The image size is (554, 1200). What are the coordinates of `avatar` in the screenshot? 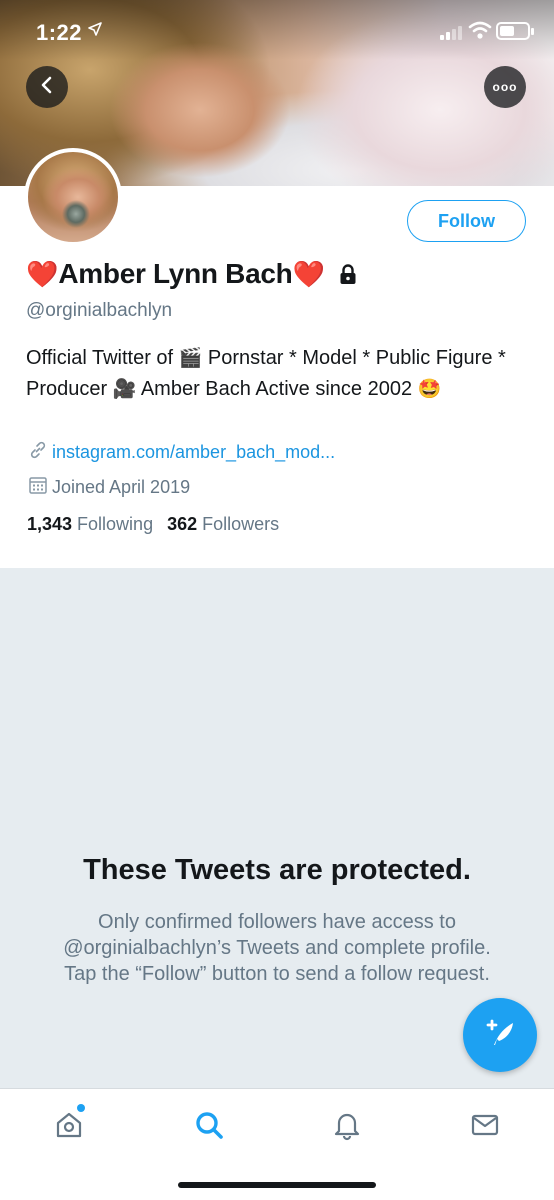 It's located at (73, 197).